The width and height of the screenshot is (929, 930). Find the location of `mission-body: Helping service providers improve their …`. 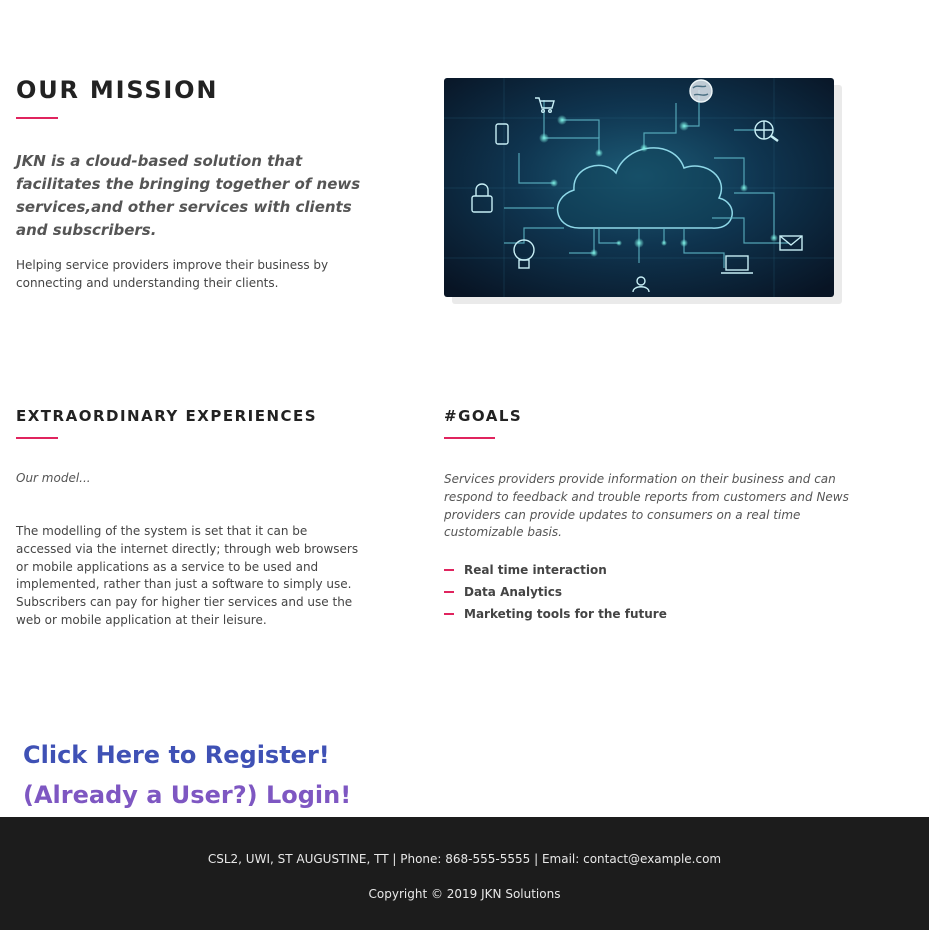

mission-body: Helping service providers improve their … is located at coordinates (172, 274).